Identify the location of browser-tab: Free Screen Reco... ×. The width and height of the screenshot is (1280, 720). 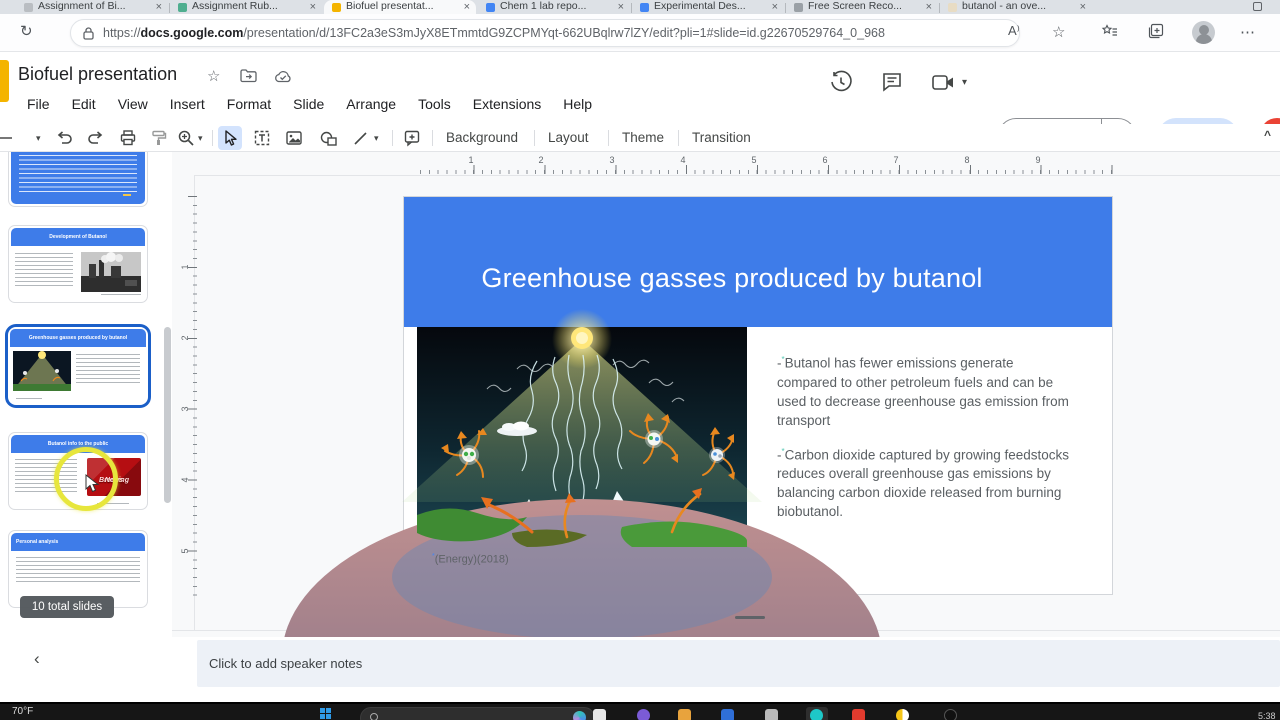
(862, 7).